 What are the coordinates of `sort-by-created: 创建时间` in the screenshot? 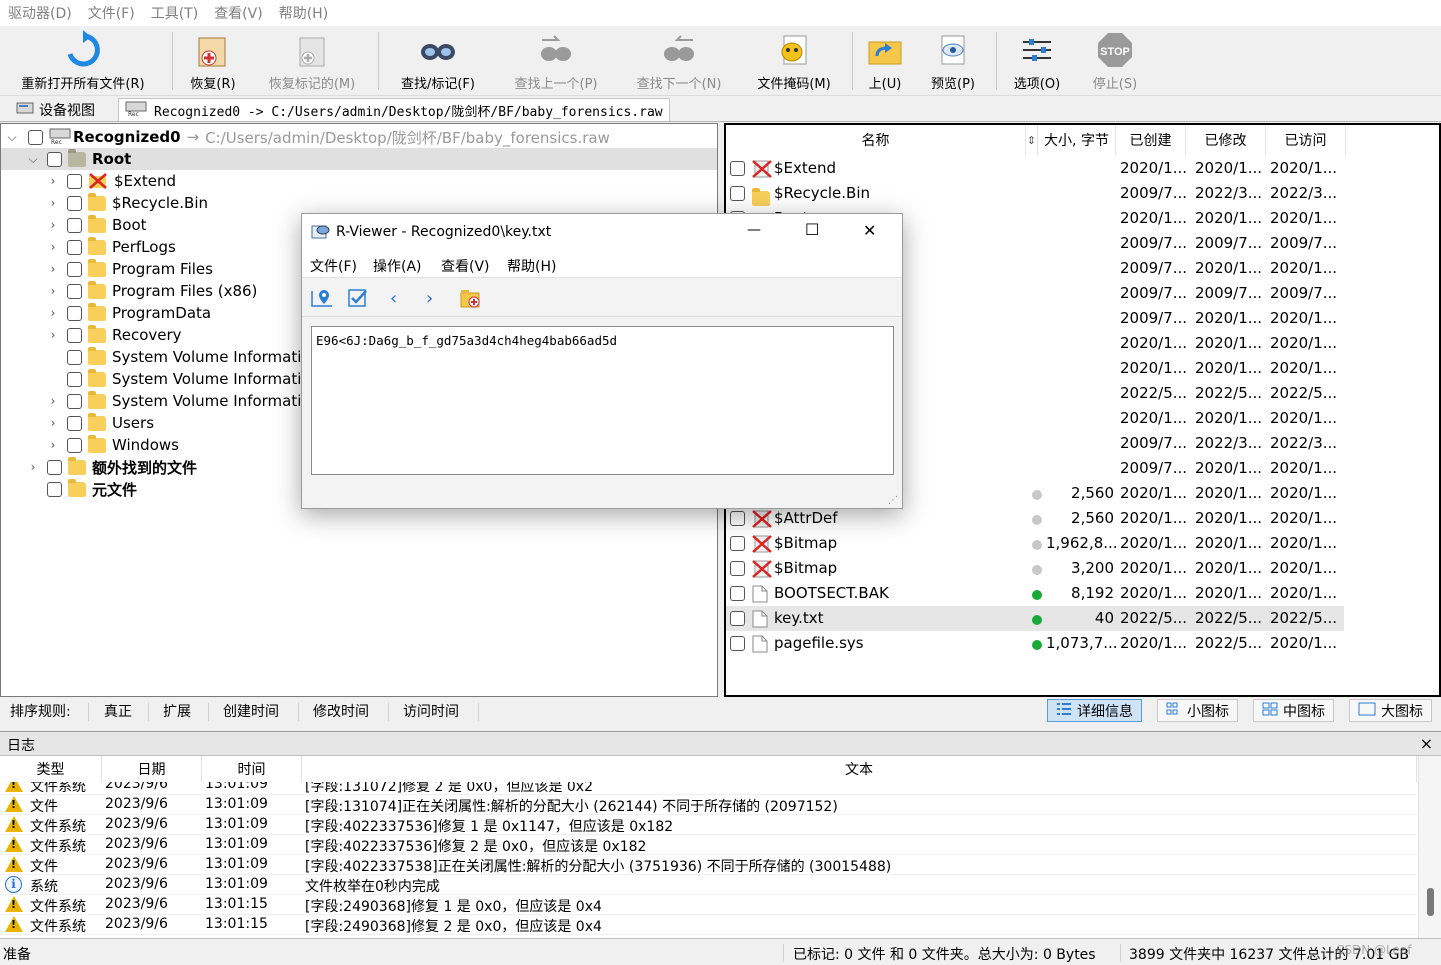 It's located at (251, 711).